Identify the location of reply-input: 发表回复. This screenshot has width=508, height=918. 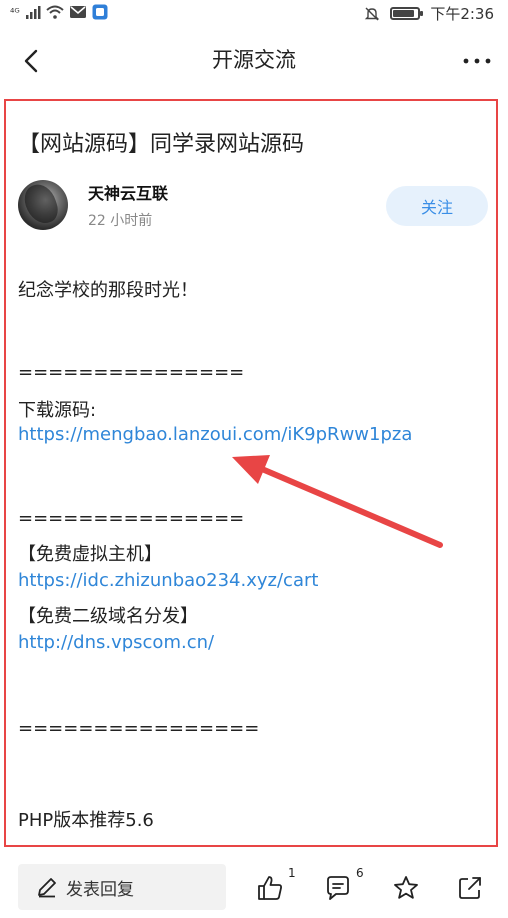
(122, 887).